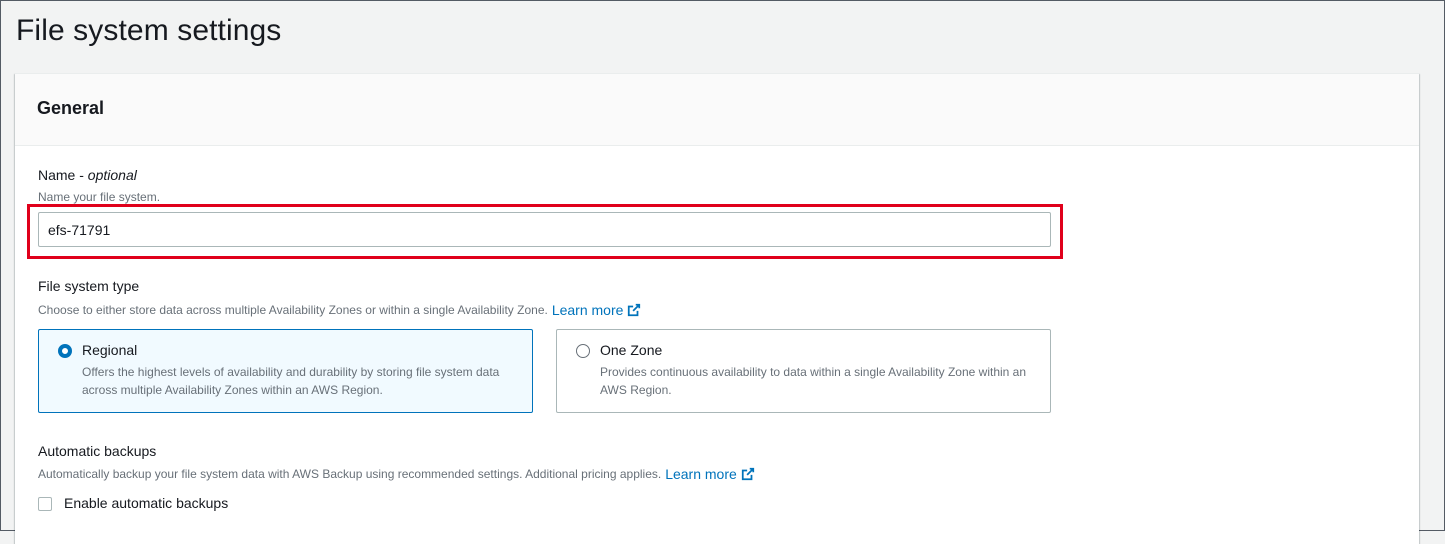  What do you see at coordinates (63, 175) in the screenshot?
I see `name-label-text: Name -` at bounding box center [63, 175].